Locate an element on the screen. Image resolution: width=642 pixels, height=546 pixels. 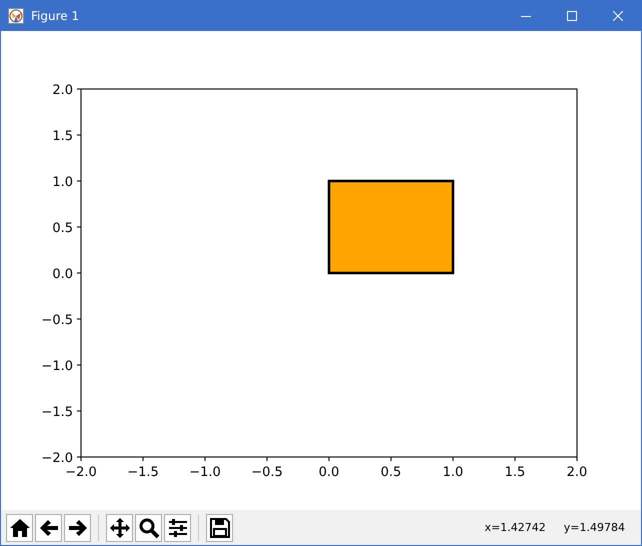
y-tick-label: 1.5 is located at coordinates (62, 136).